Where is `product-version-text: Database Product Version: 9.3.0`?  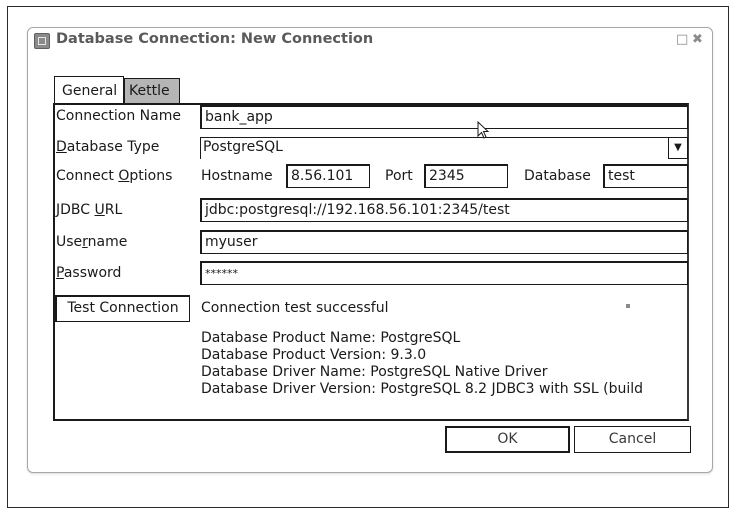
product-version-text: Database Product Version: 9.3.0 is located at coordinates (314, 355).